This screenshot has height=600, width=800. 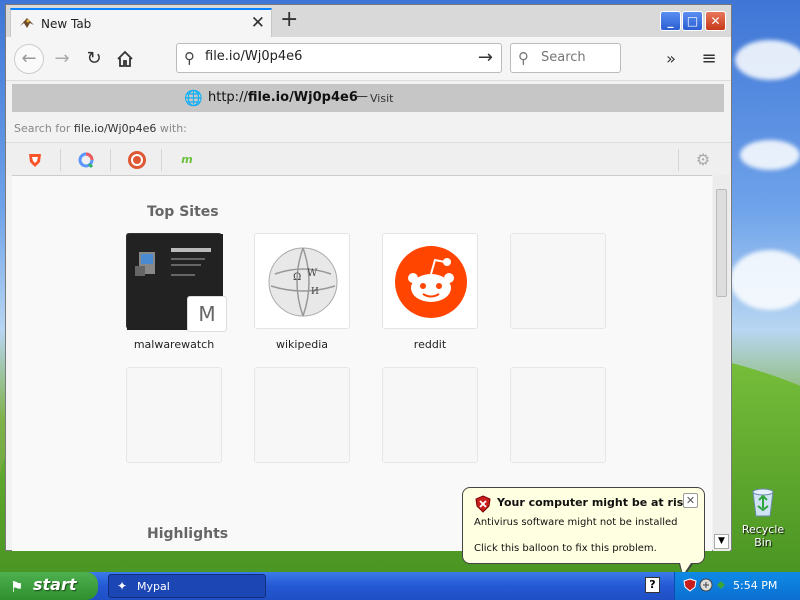 I want to click on new-tab-button: +, so click(x=289, y=20).